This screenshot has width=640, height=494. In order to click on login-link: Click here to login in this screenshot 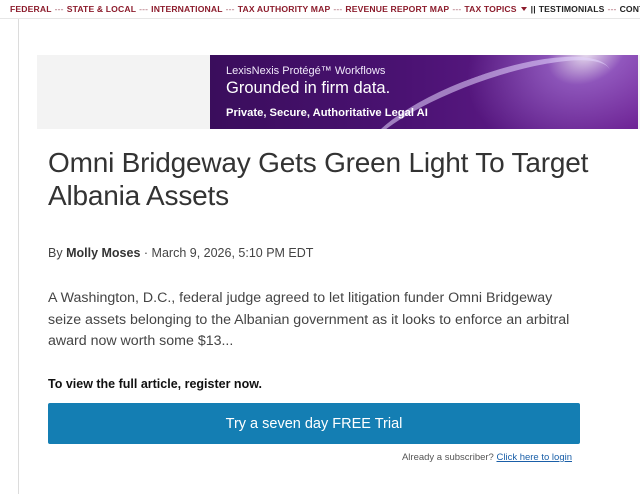, I will do `click(534, 457)`.